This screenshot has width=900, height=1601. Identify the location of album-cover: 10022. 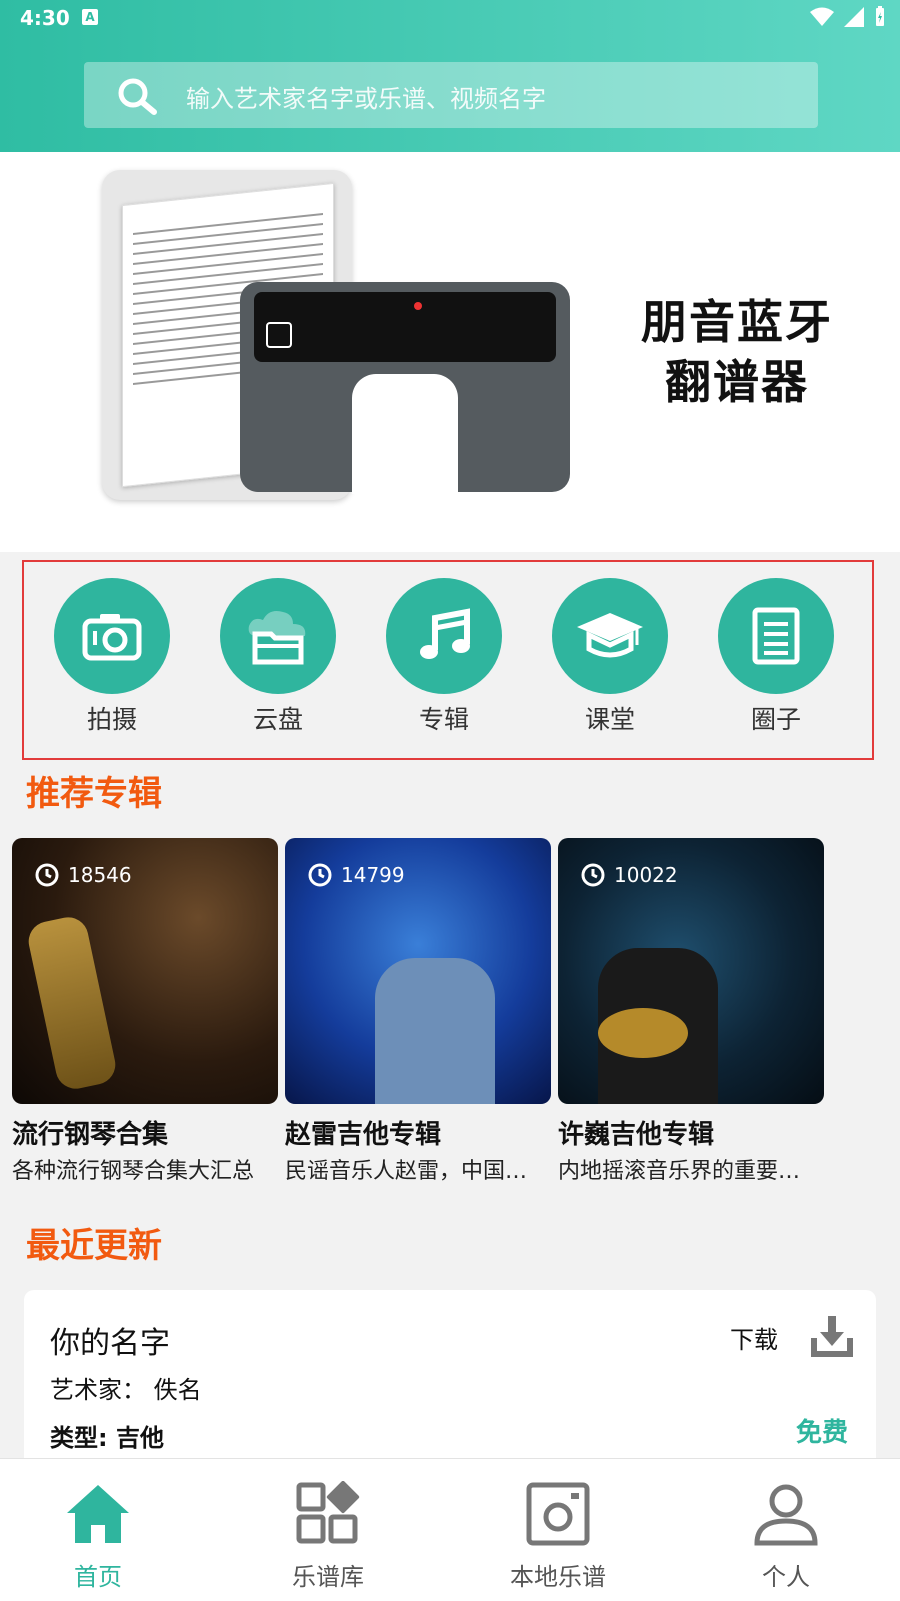
(691, 971).